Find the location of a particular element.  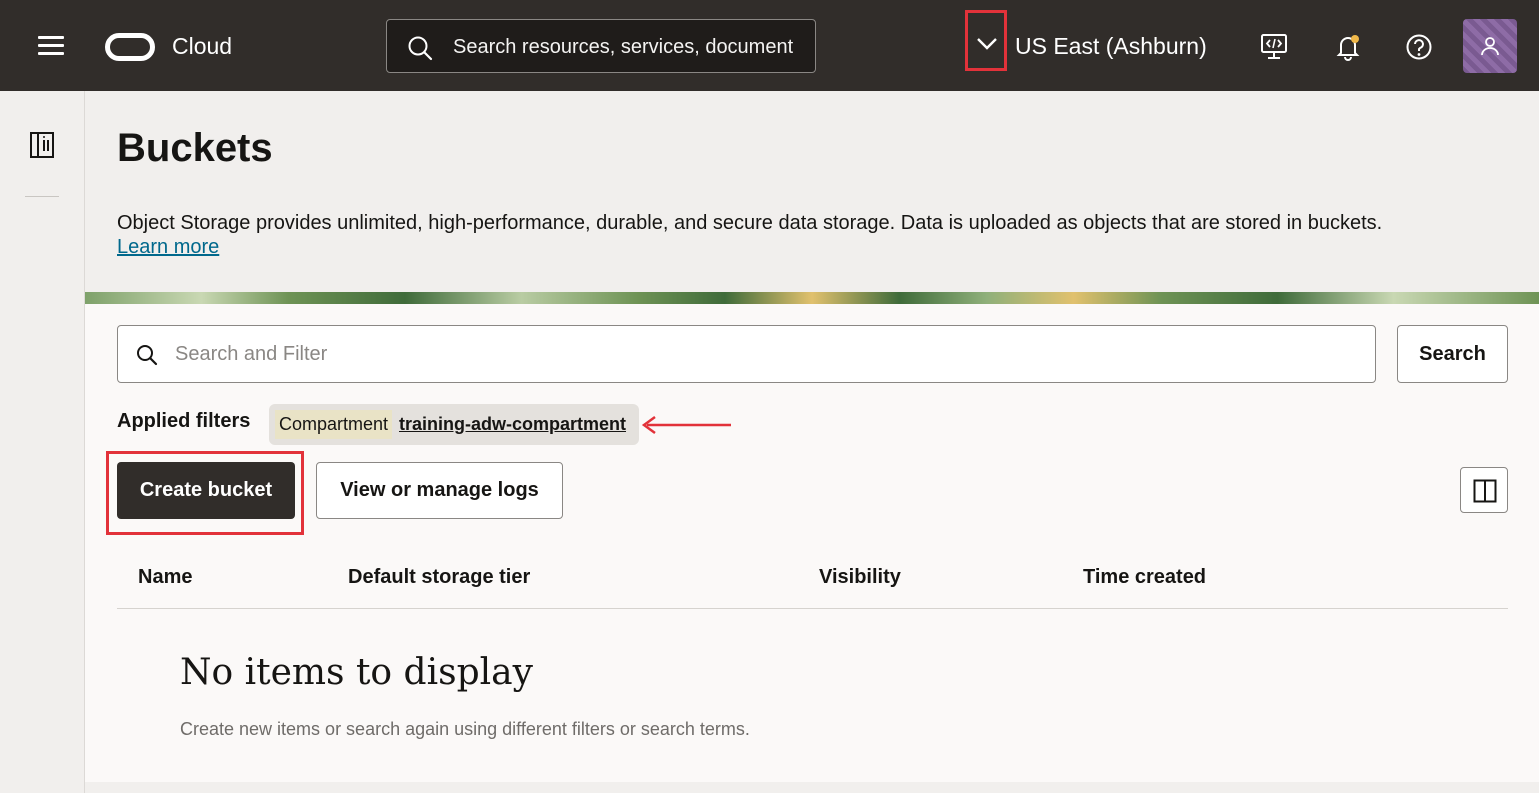

oracle-logo is located at coordinates (130, 47).